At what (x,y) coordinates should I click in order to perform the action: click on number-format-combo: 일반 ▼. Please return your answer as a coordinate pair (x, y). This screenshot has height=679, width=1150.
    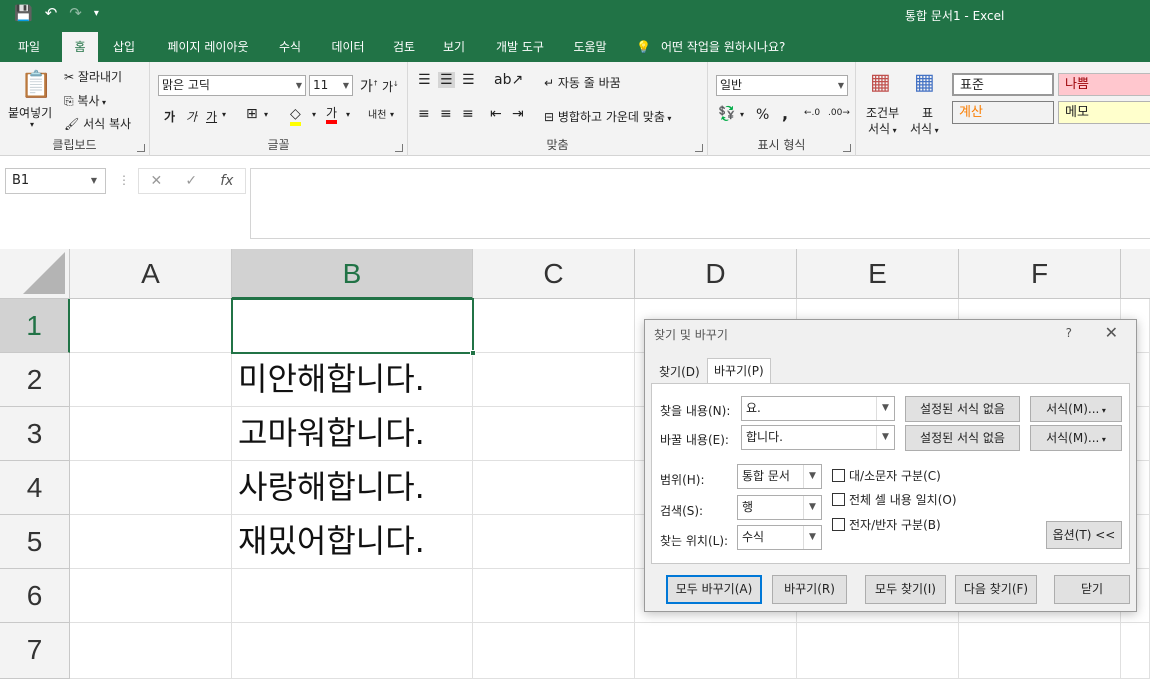
    Looking at the image, I should click on (782, 85).